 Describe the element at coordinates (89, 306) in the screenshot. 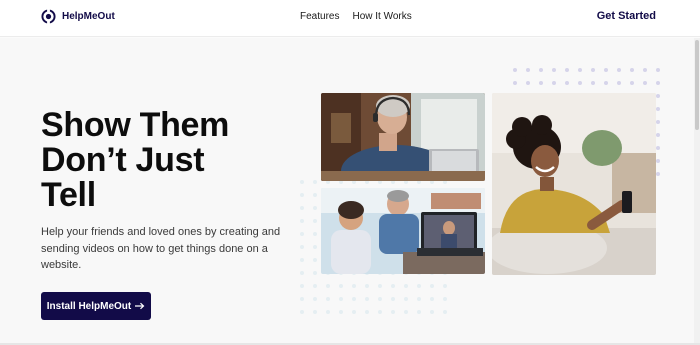

I see `install-button-label: Install HelpMeOut` at that location.